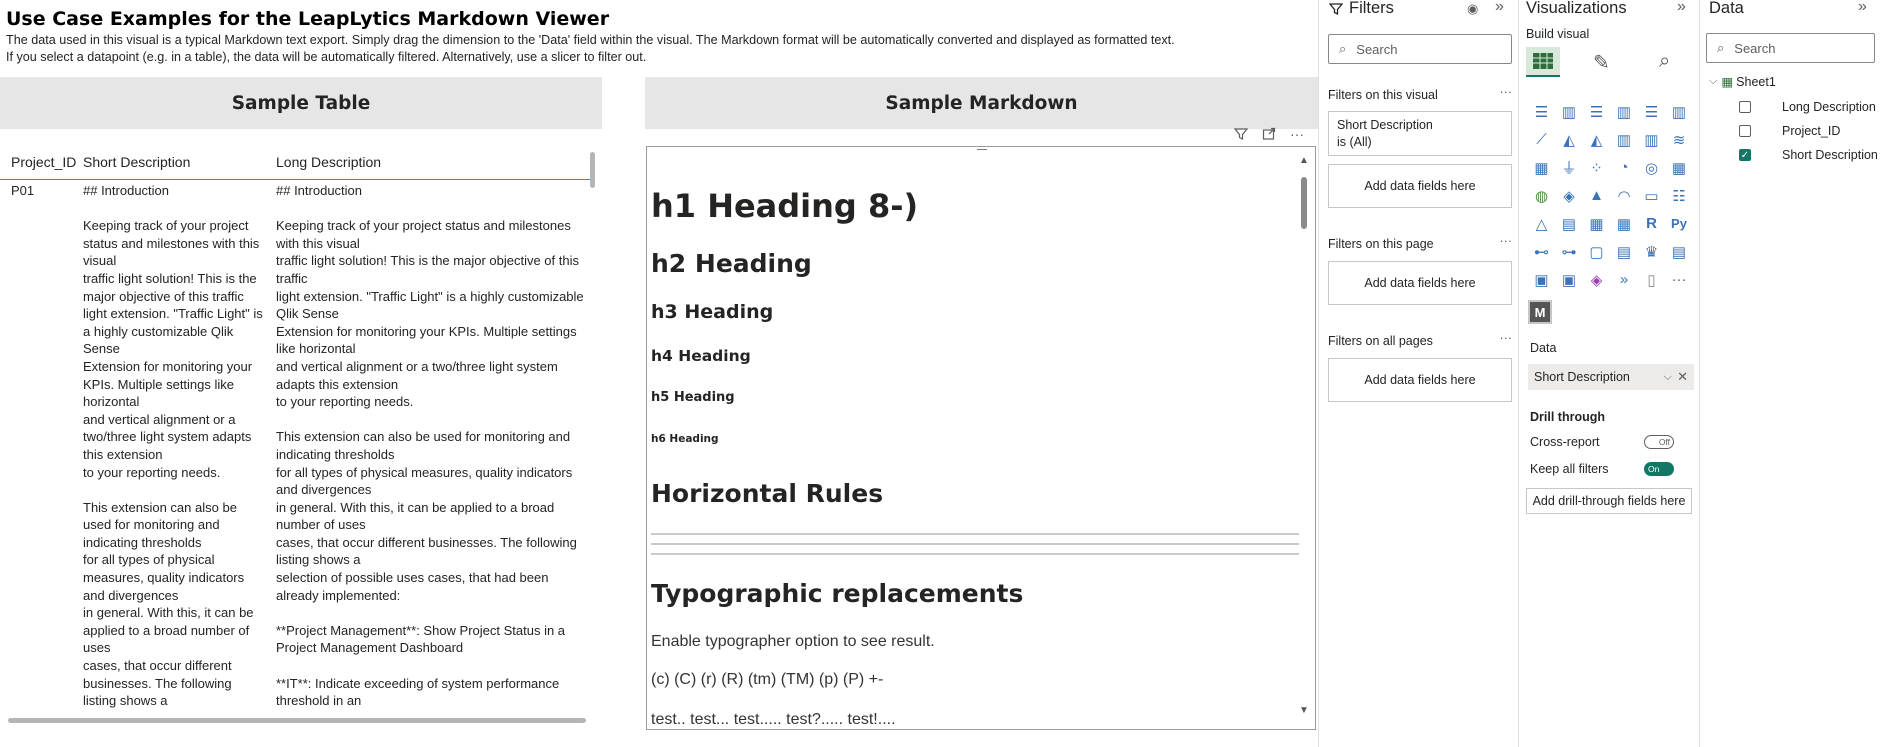 This screenshot has width=1880, height=747. I want to click on add-all-pages-filter-dropzone: Add data fields here, so click(1420, 380).